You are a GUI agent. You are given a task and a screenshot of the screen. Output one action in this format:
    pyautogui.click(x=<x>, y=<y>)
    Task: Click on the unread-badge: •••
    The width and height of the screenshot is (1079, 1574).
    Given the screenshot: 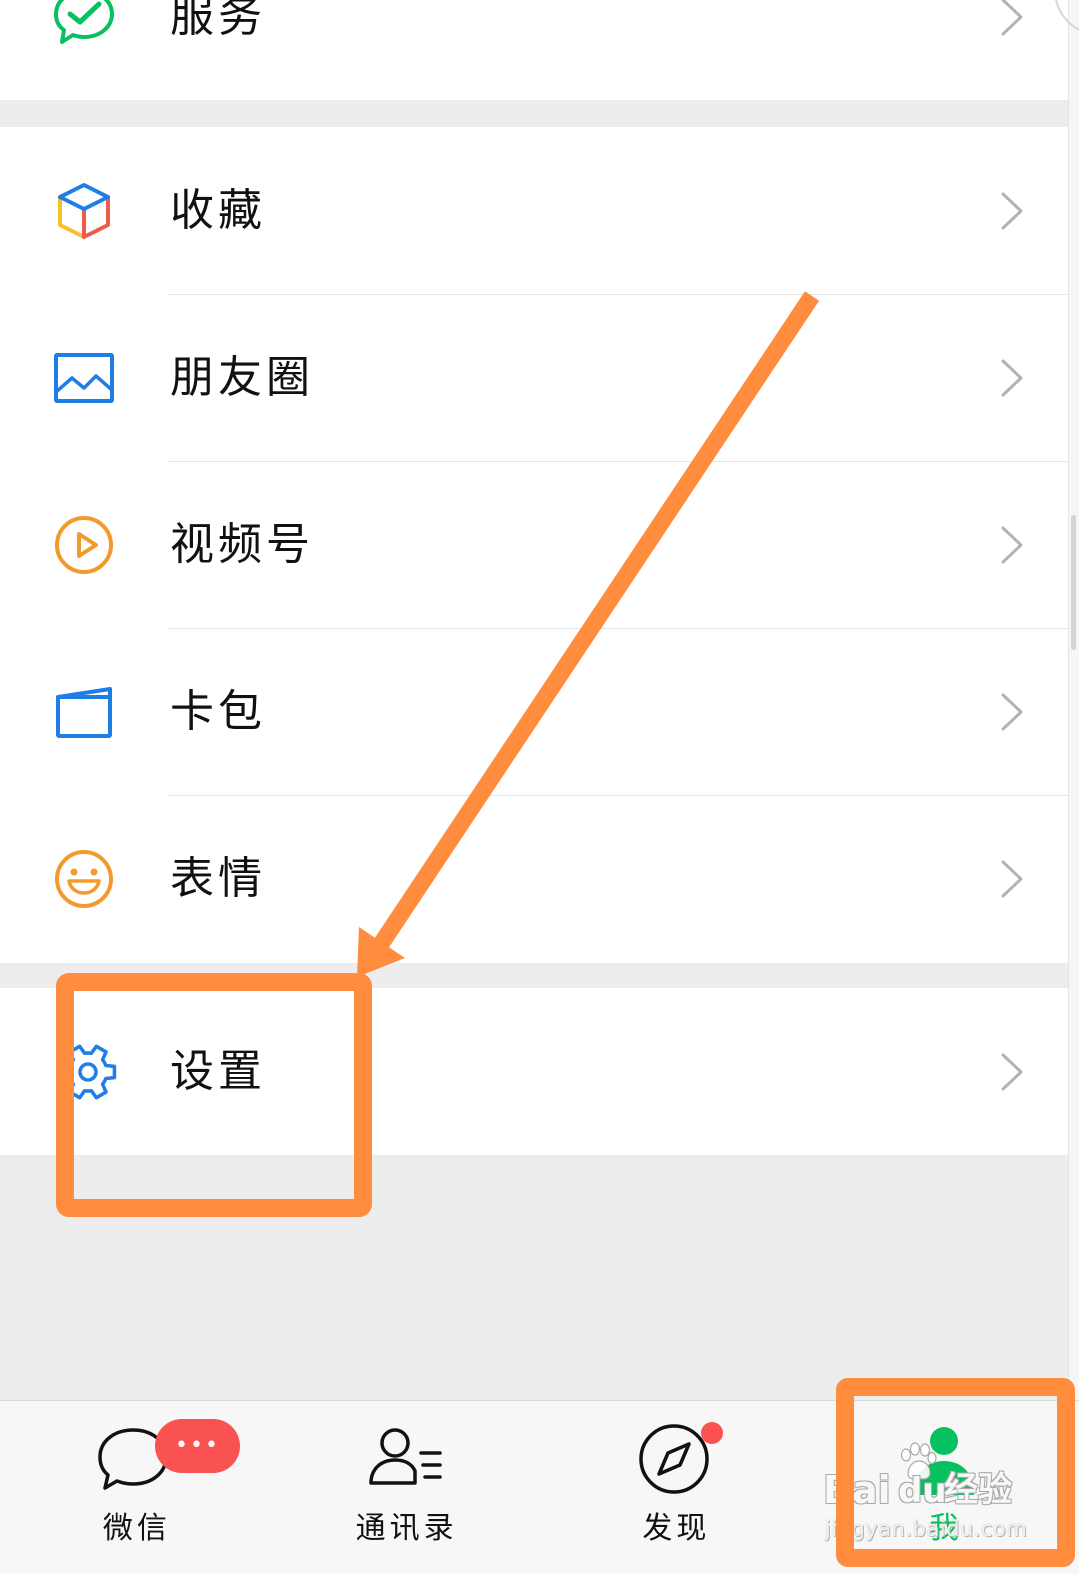 What is the action you would take?
    pyautogui.click(x=197, y=1446)
    